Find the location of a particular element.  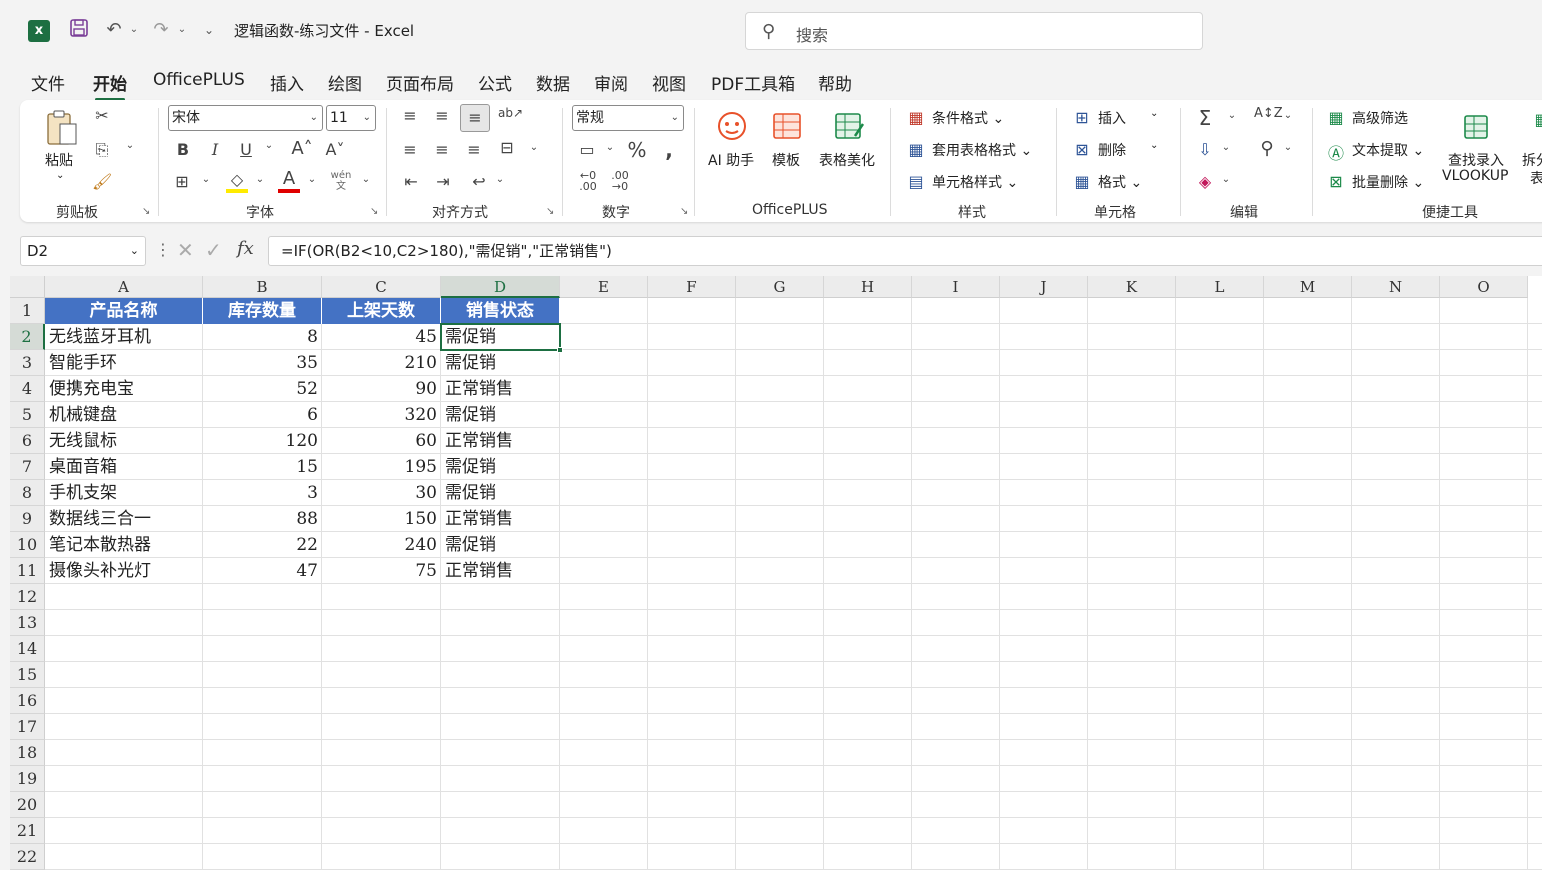

cell-d11: 正常销售 is located at coordinates (500, 571).